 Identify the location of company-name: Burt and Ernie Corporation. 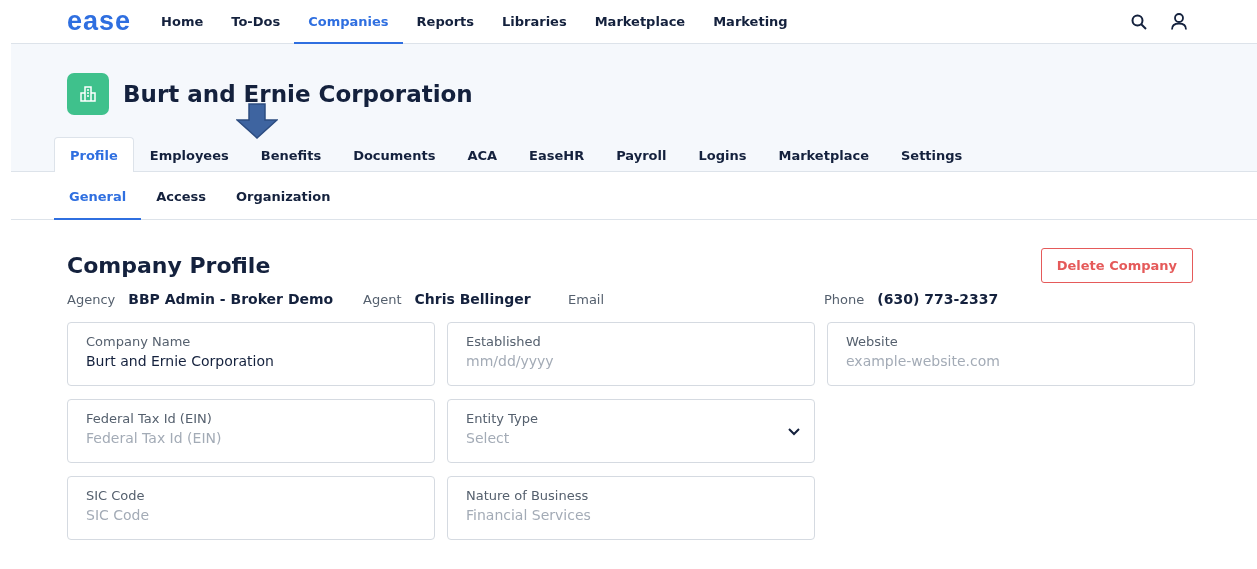
(298, 94).